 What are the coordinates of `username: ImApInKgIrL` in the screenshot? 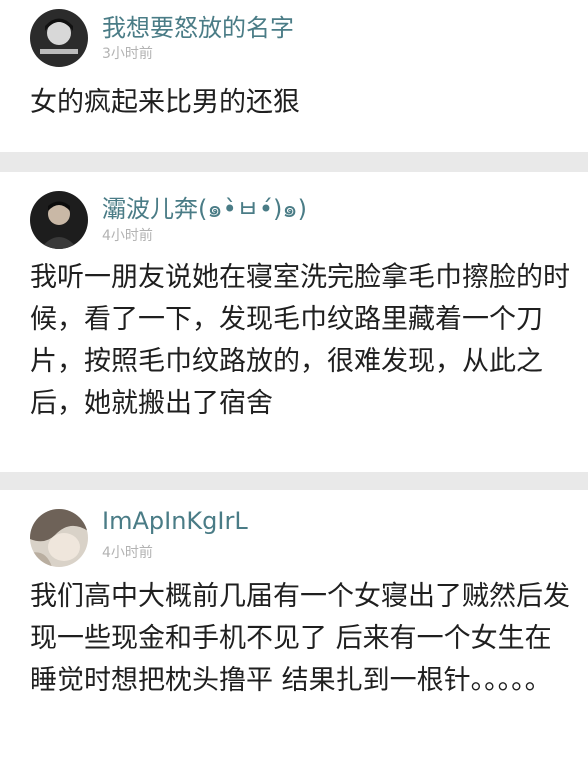 It's located at (175, 521).